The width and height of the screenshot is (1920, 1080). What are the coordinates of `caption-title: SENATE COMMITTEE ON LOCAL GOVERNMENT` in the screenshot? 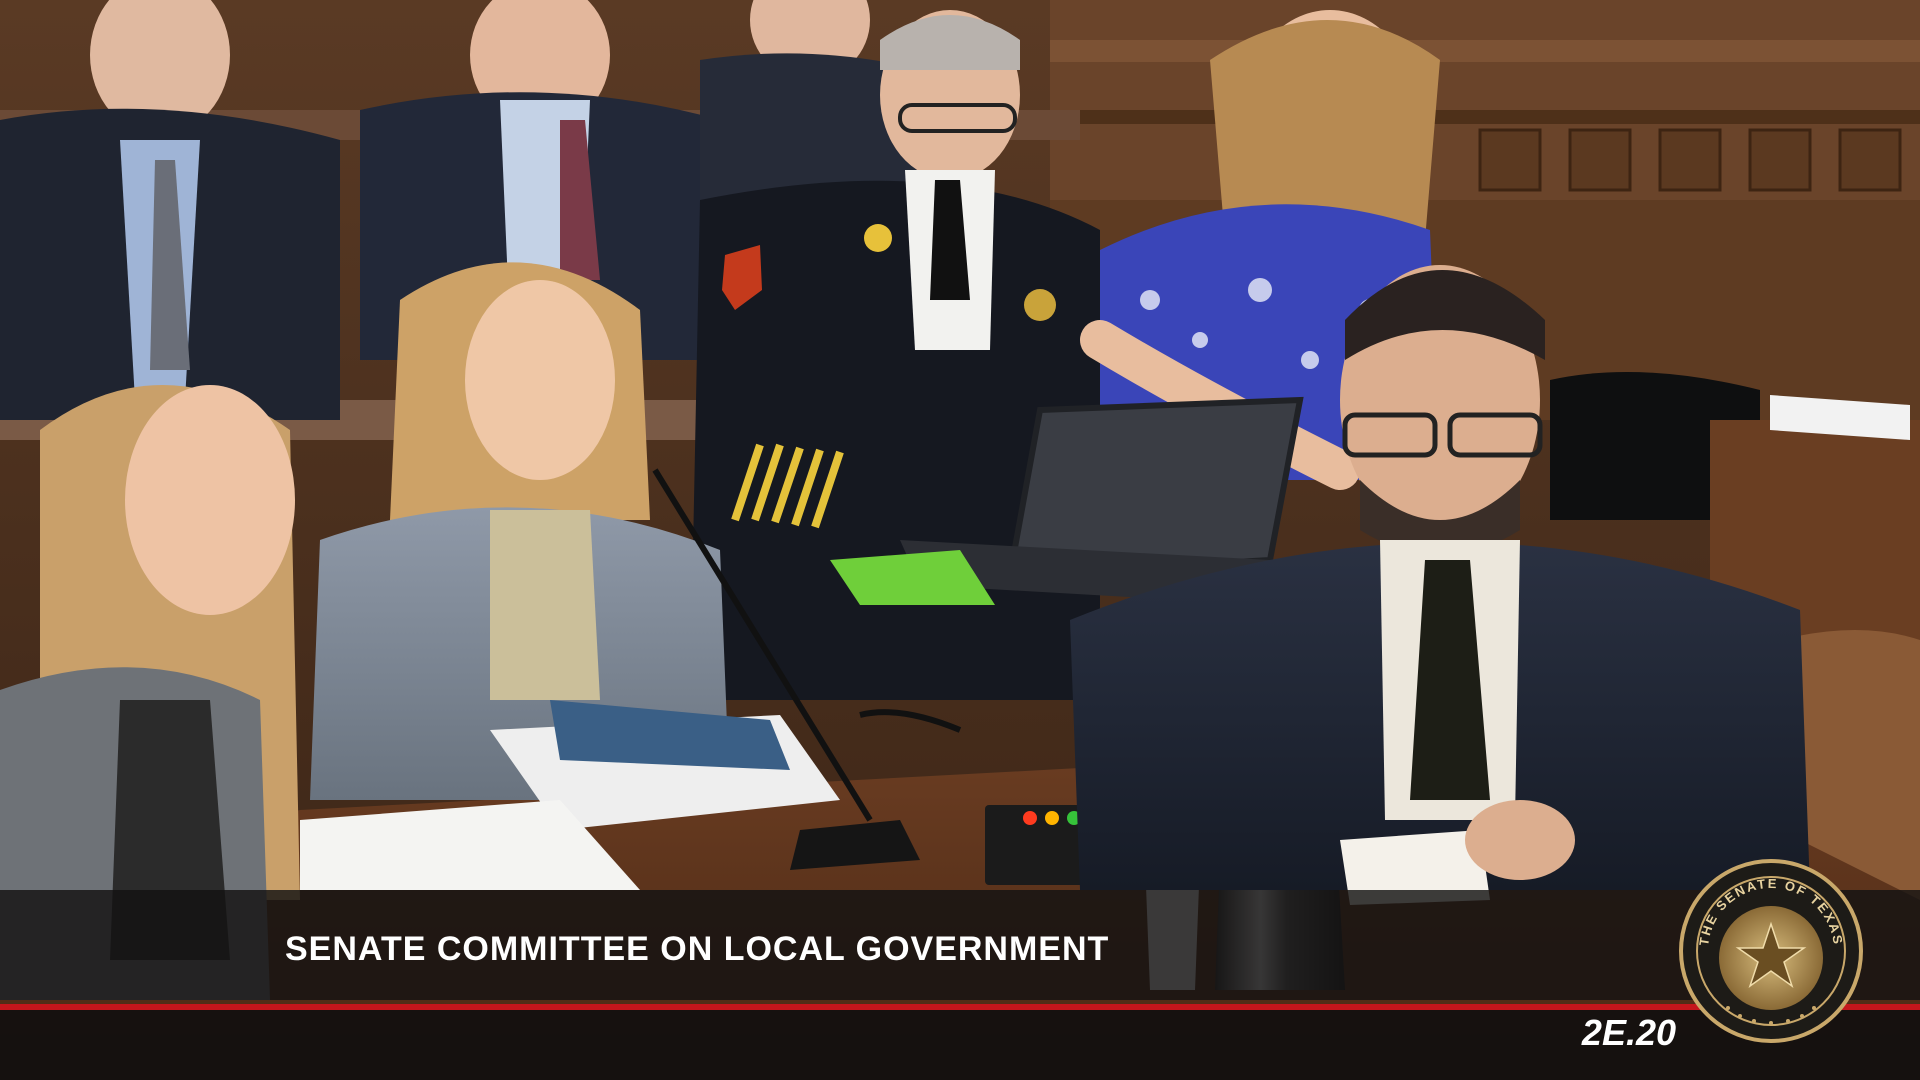 It's located at (697, 949).